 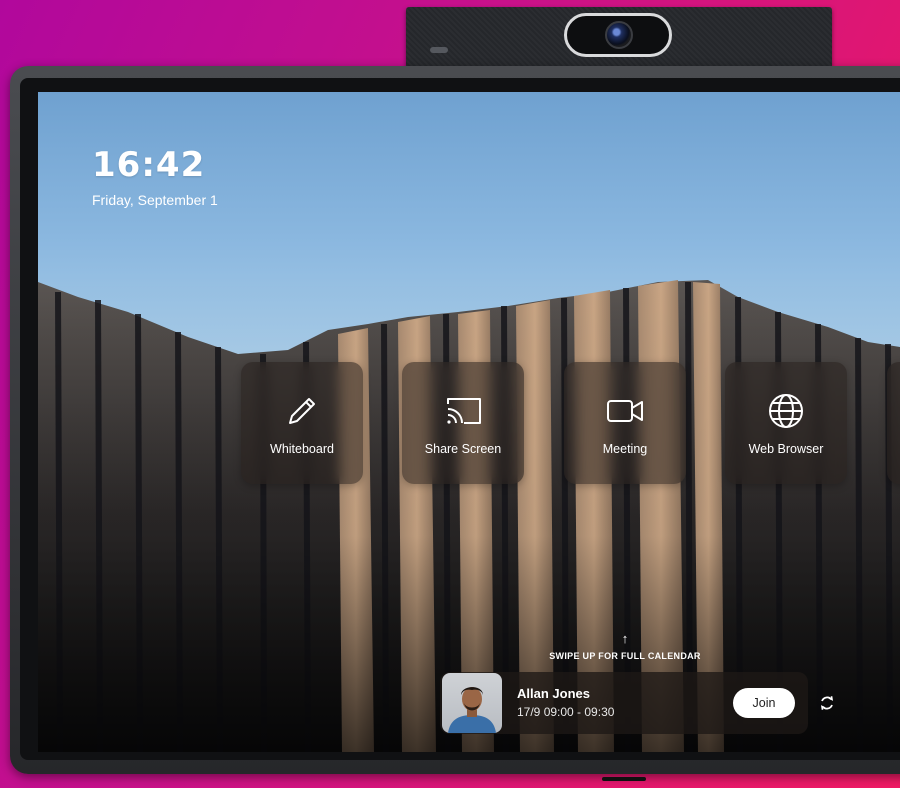 What do you see at coordinates (625, 449) in the screenshot?
I see `tile-label: Meeting` at bounding box center [625, 449].